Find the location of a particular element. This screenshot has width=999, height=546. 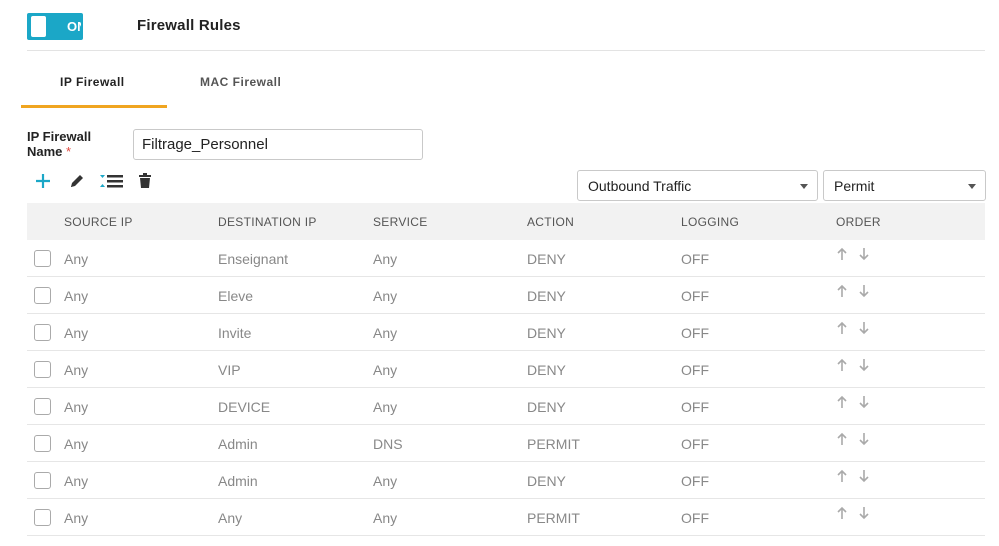

col-source-ip: SOURCE IP is located at coordinates (98, 222).